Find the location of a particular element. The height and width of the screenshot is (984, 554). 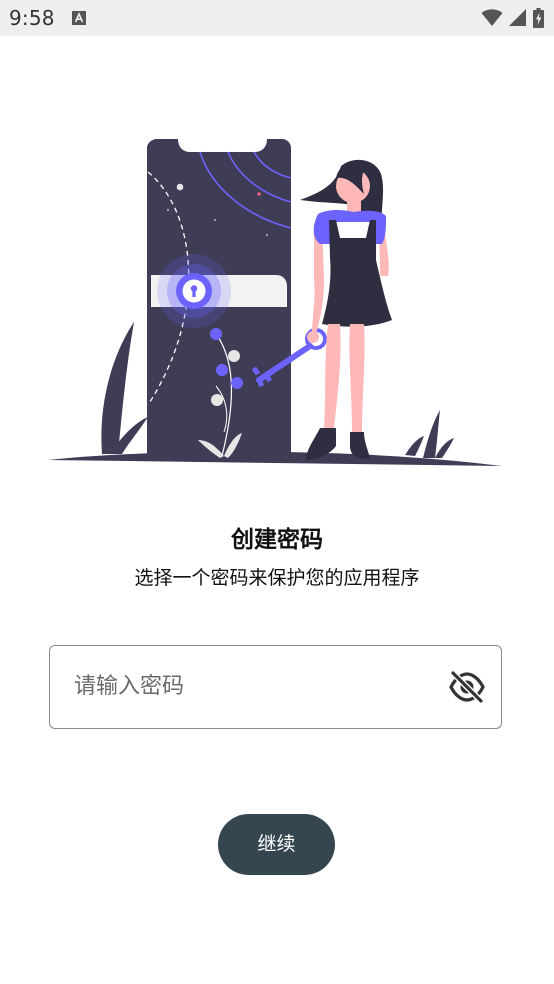

cell-signal-icon is located at coordinates (517, 17).